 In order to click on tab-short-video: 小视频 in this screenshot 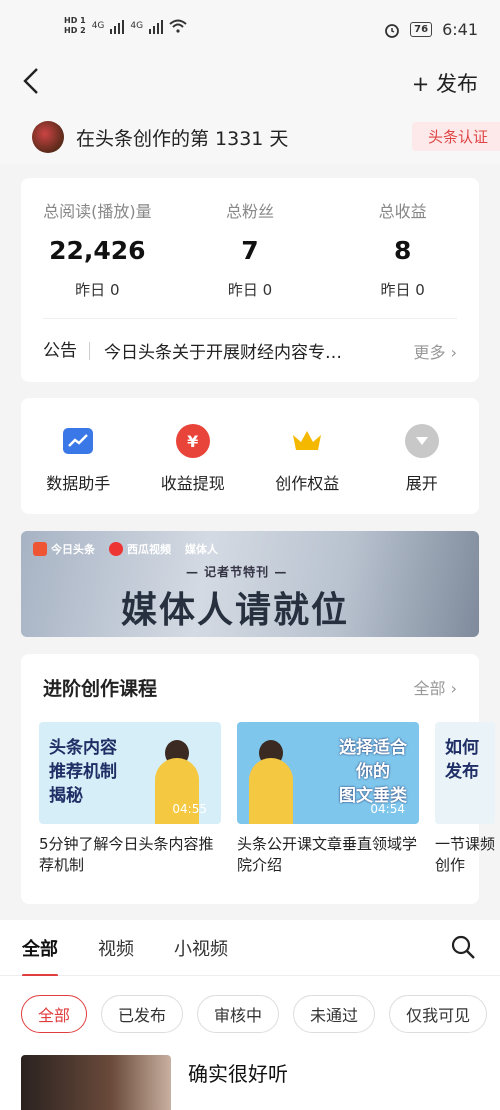, I will do `click(201, 948)`.